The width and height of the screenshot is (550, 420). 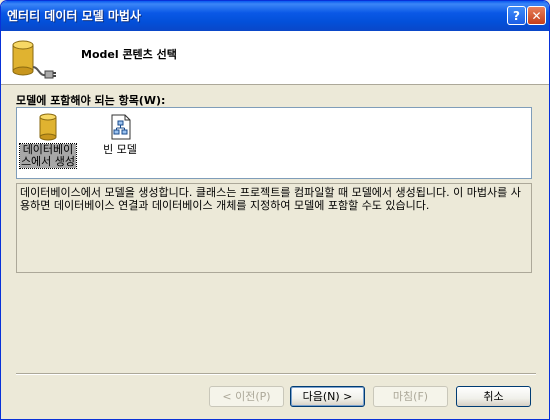 I want to click on empty-model-icon, so click(x=121, y=127).